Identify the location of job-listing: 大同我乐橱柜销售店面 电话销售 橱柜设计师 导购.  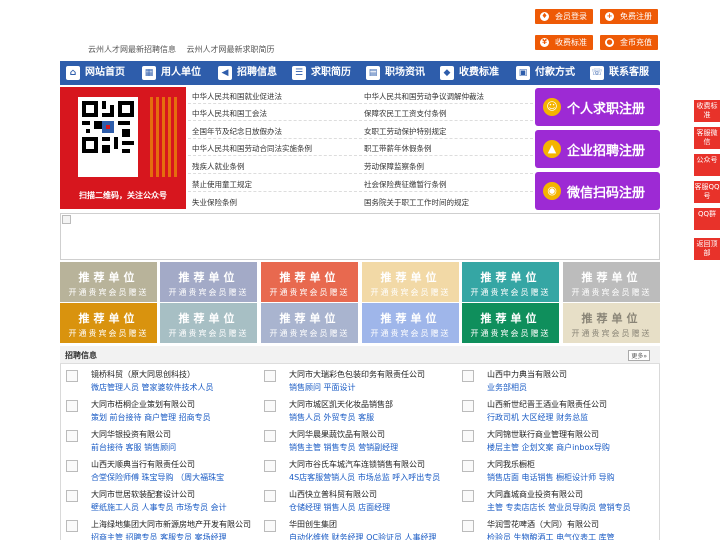
(551, 472).